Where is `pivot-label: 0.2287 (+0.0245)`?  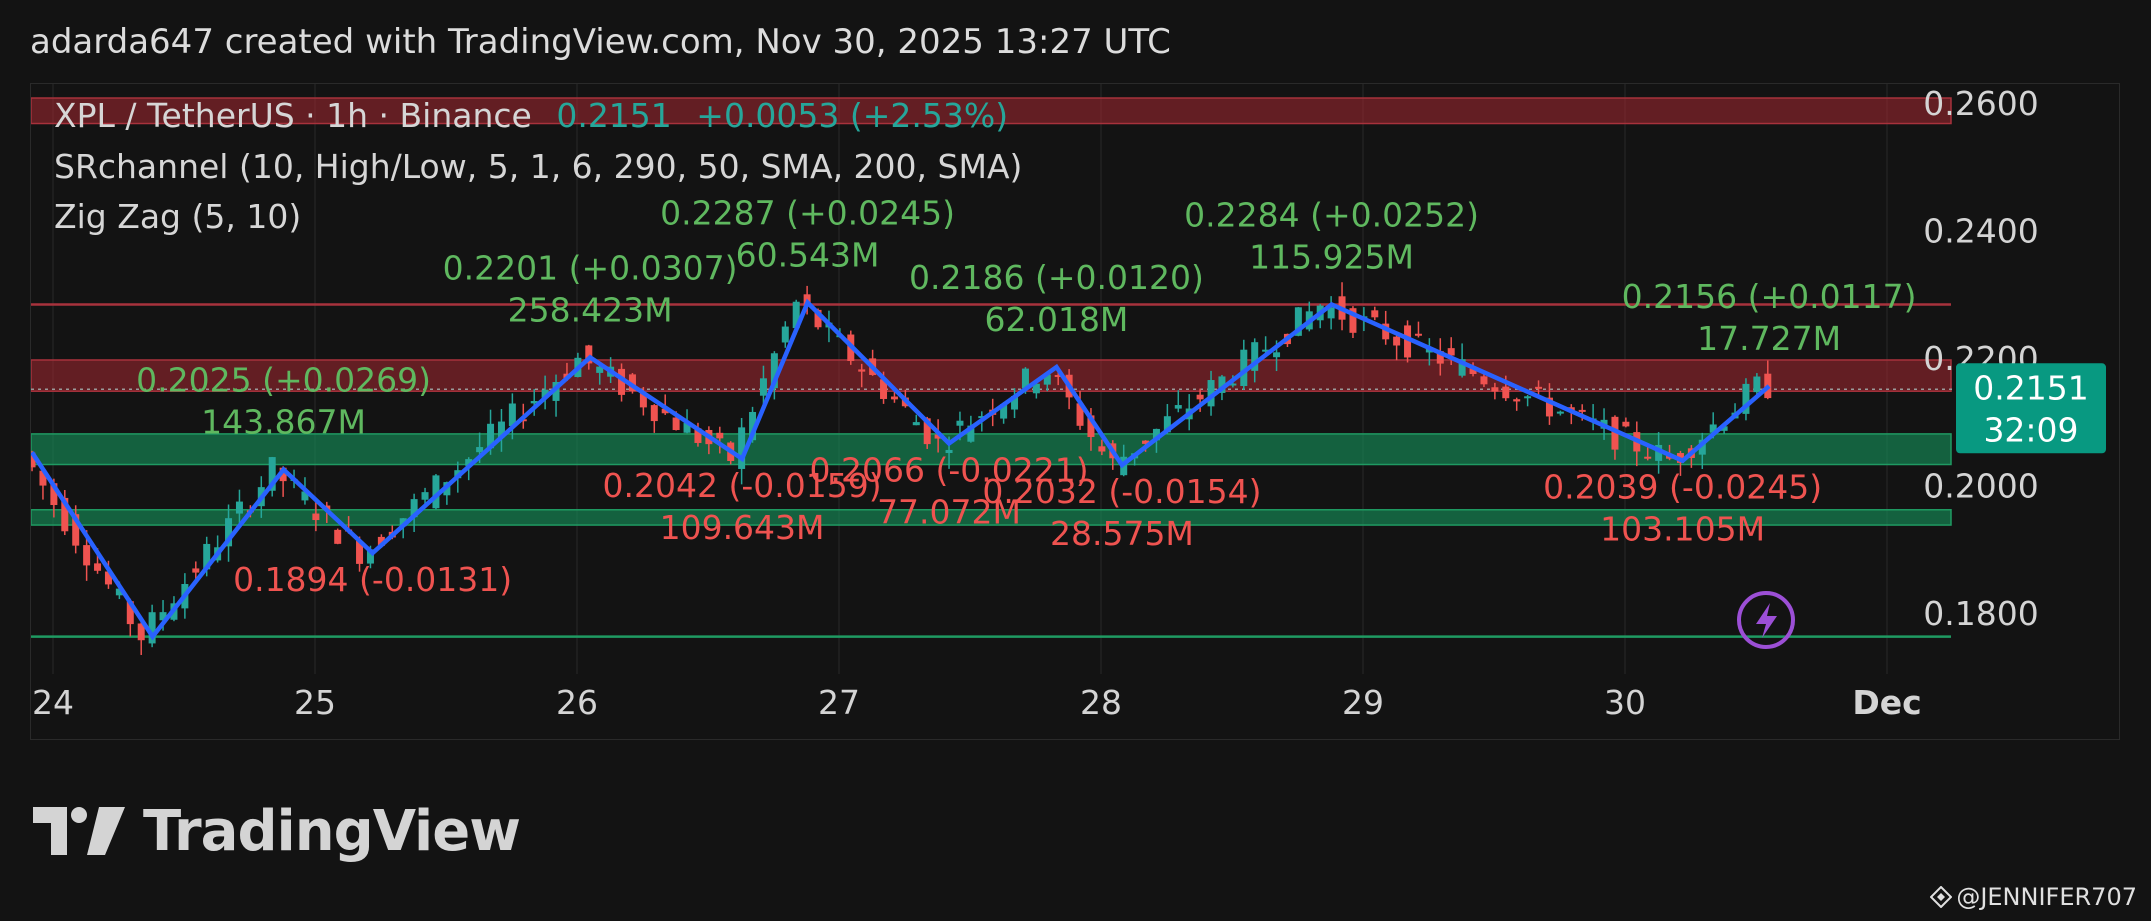
pivot-label: 0.2287 (+0.0245) is located at coordinates (807, 213).